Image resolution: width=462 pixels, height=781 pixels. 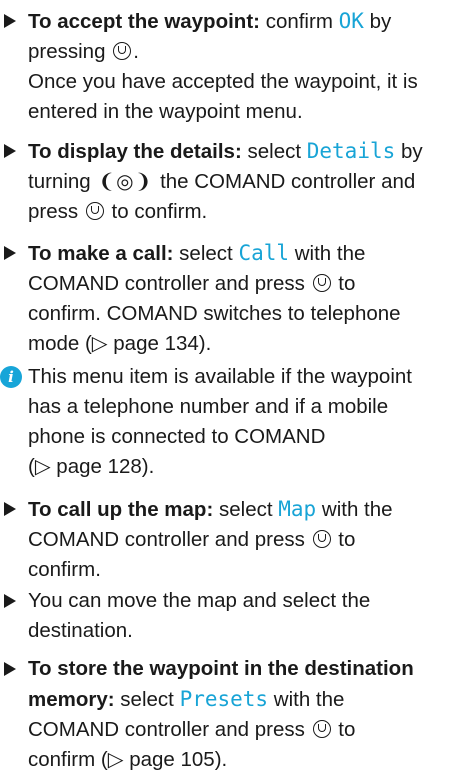 What do you see at coordinates (67, 51) in the screenshot?
I see `step-text: pressing` at bounding box center [67, 51].